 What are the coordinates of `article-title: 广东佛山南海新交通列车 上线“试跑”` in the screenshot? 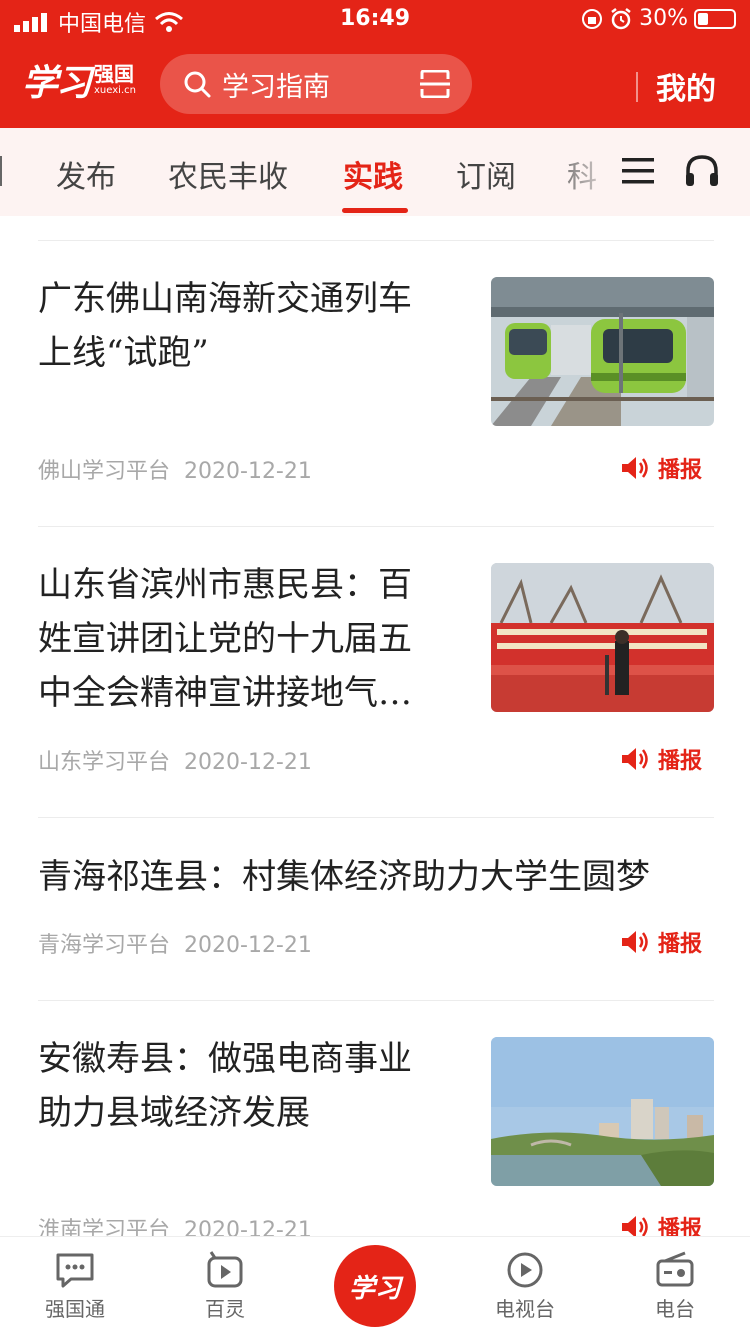 It's located at (225, 326).